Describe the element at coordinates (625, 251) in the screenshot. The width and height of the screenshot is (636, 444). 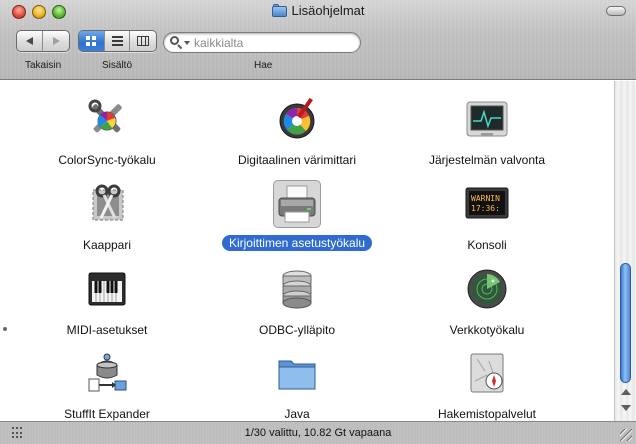
I see `vertical-scrollbar` at that location.